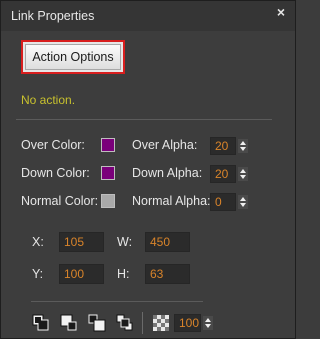  Describe the element at coordinates (60, 201) in the screenshot. I see `normal-color-label: Normal Color:` at that location.